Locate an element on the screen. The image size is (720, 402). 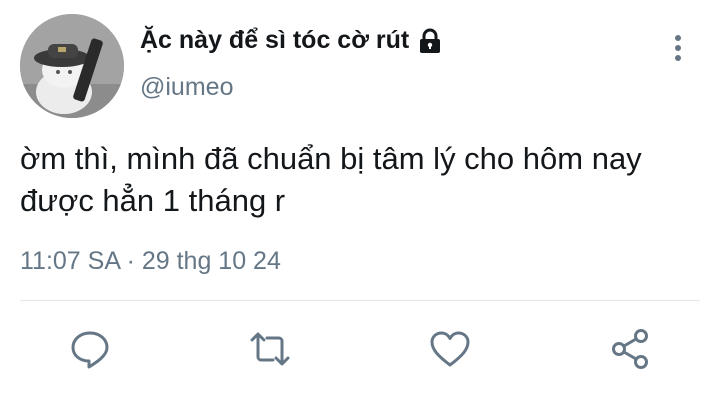
handle: @iumeo is located at coordinates (186, 87).